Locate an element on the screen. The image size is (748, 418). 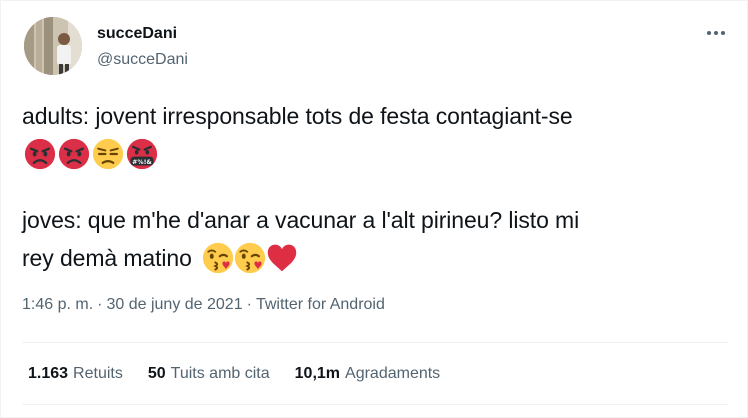
tweet-text-line-3: rey demà matino is located at coordinates (107, 258).